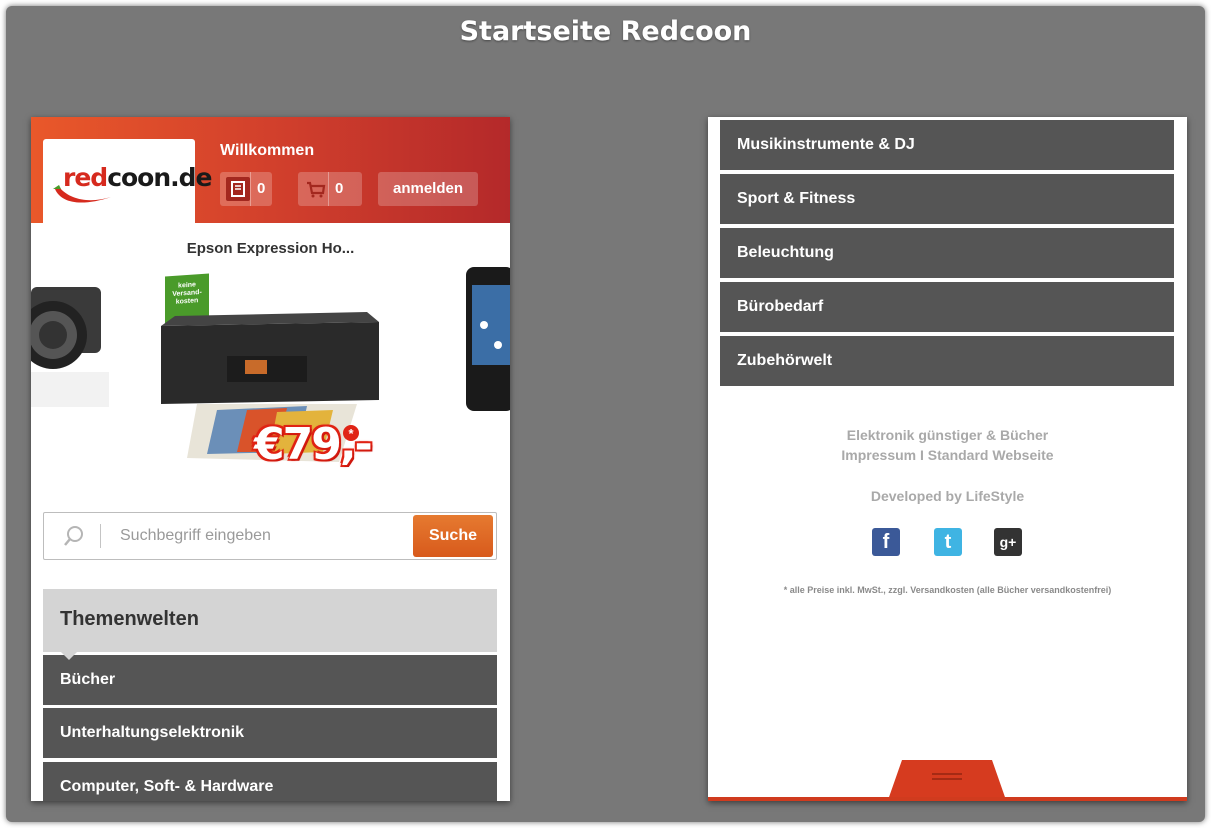  I want to click on footer-link-impressum: Impressum I Standard Webseite, so click(947, 455).